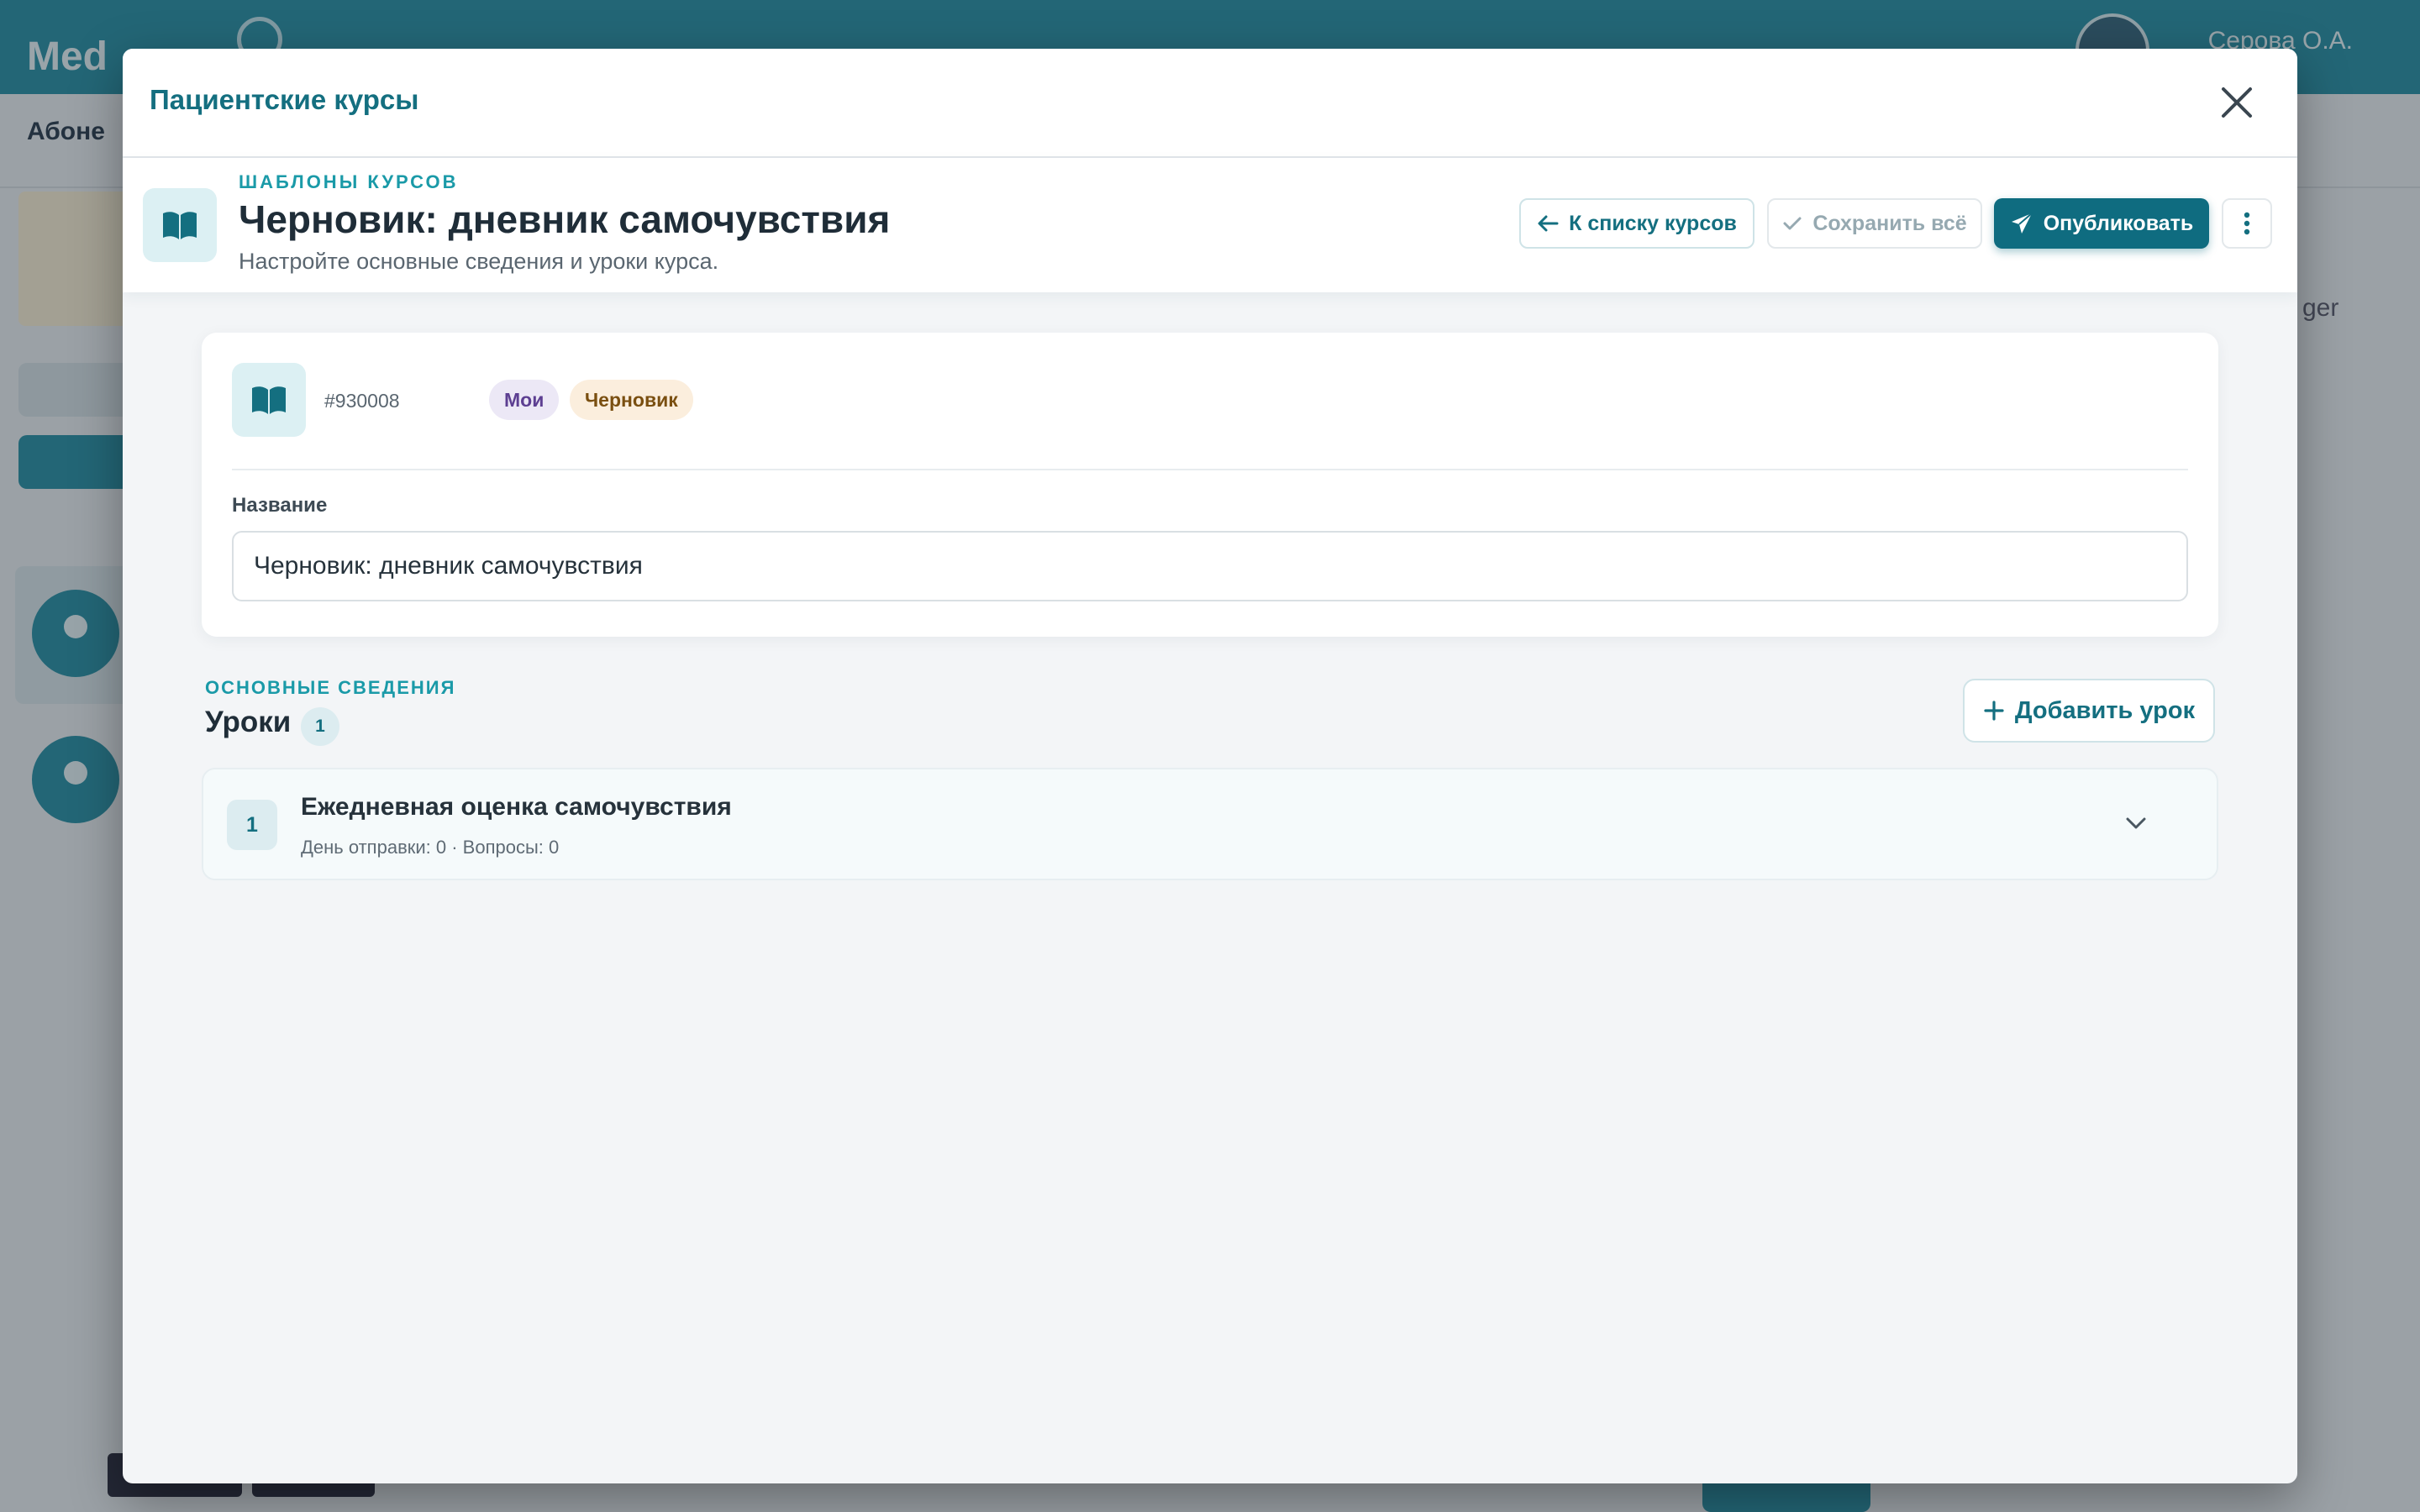  I want to click on page-kicker: ШАБЛОНЫ КУРСОВ, so click(349, 181).